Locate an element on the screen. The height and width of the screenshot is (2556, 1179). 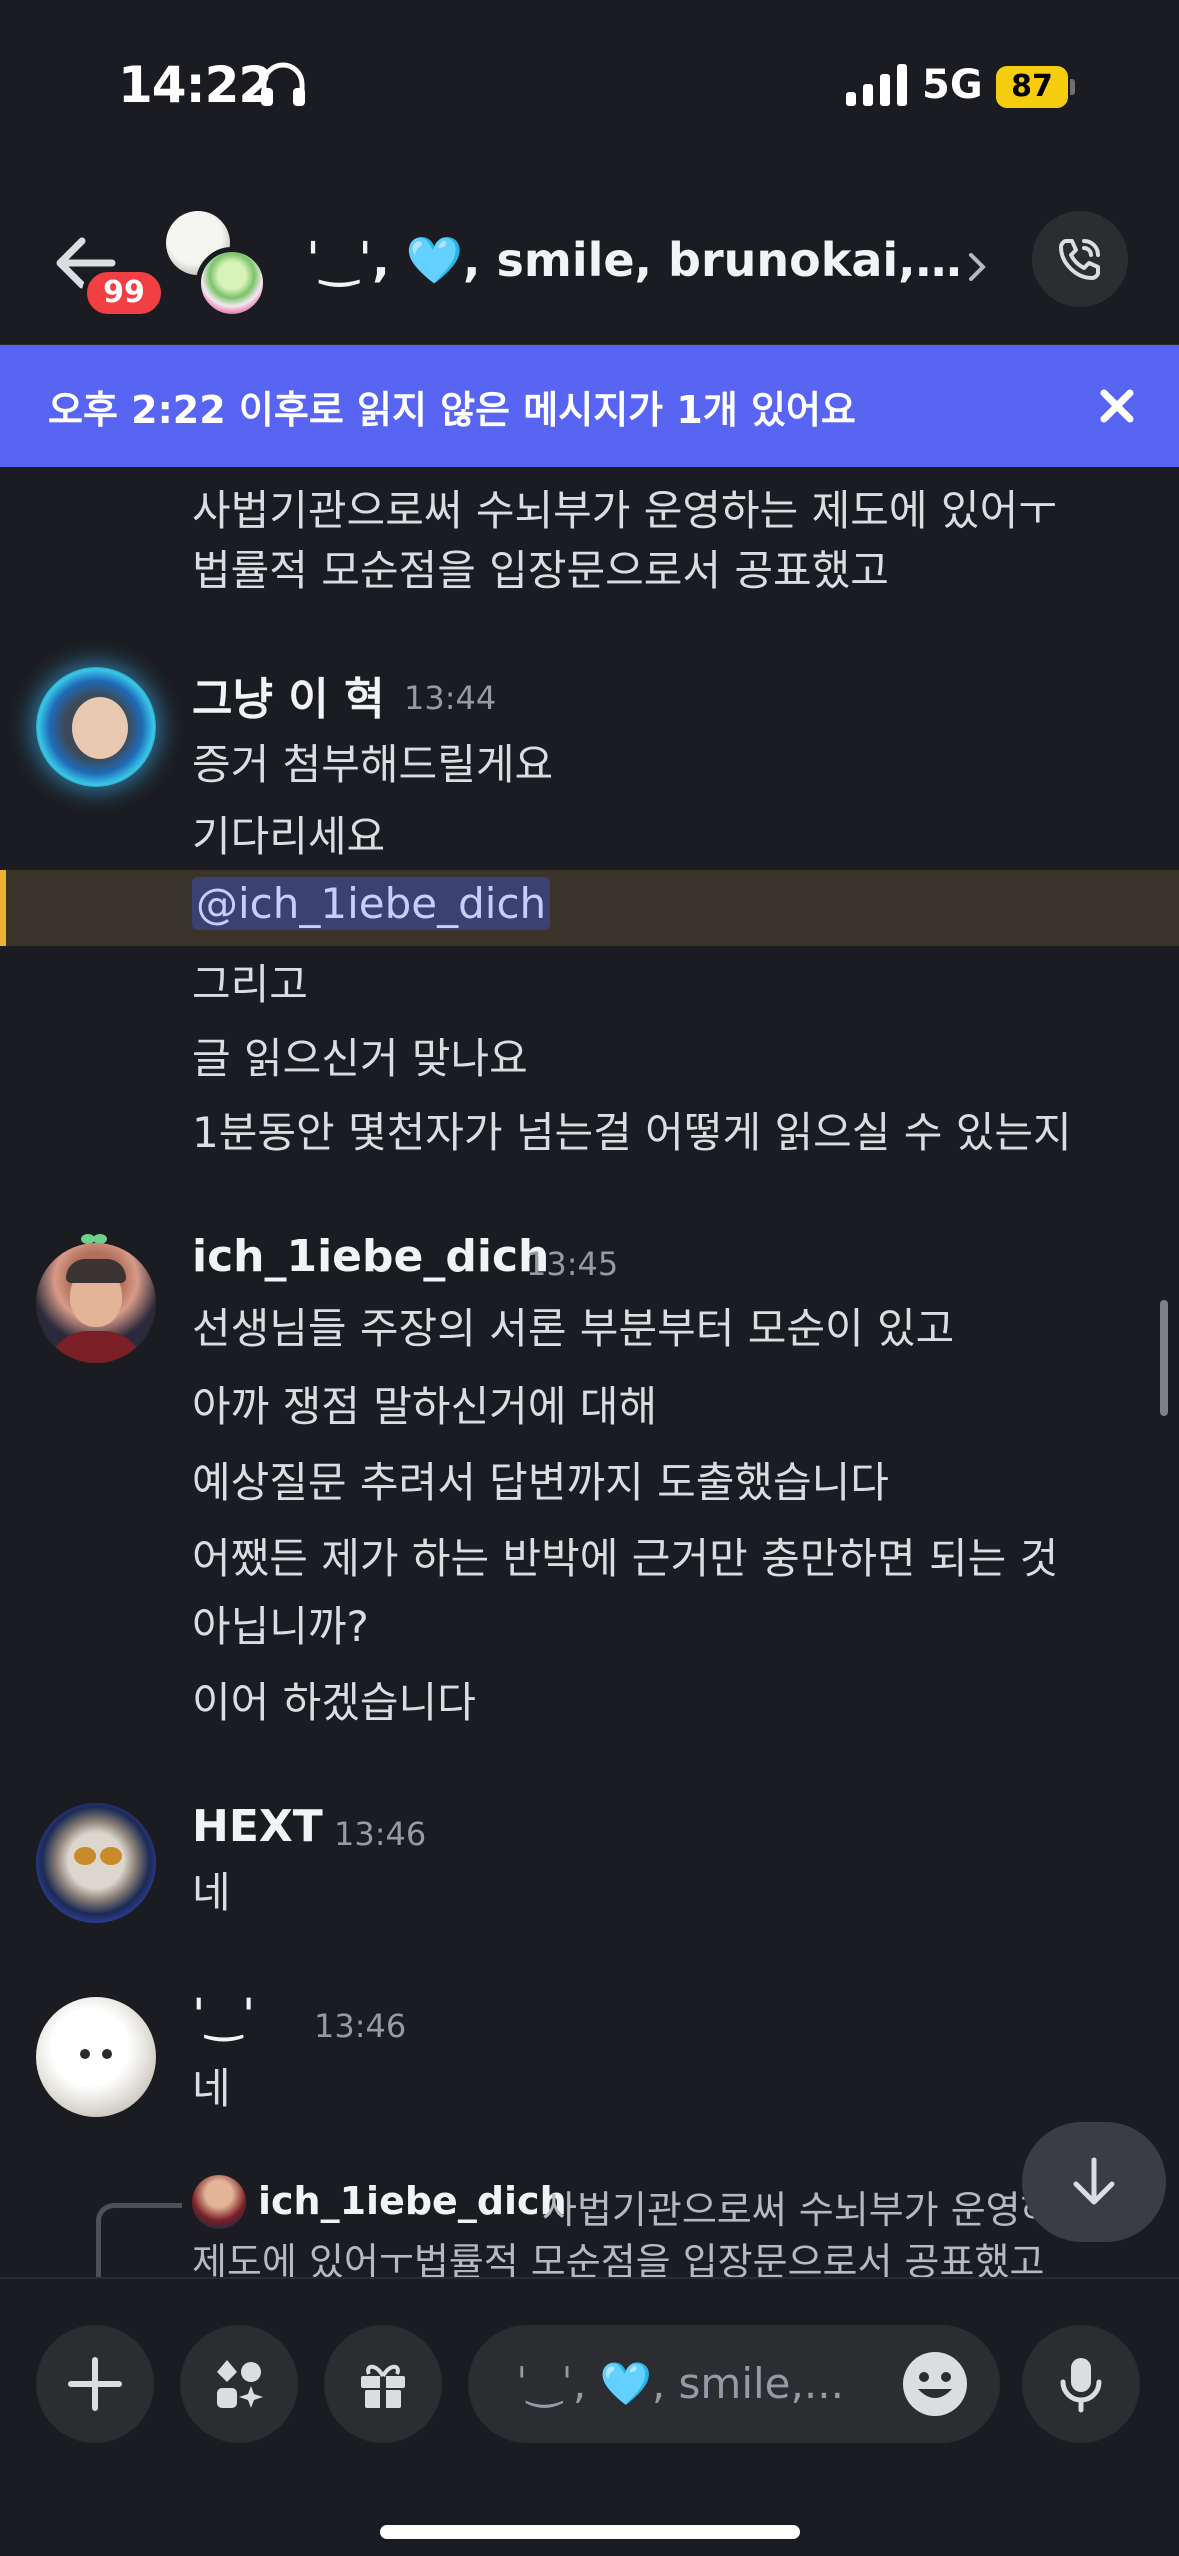
chevron-right-icon is located at coordinates (977, 267).